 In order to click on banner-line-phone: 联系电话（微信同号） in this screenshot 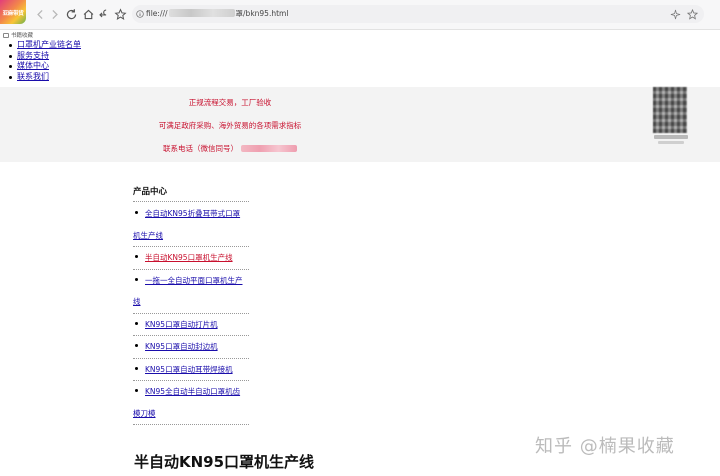, I will do `click(230, 148)`.